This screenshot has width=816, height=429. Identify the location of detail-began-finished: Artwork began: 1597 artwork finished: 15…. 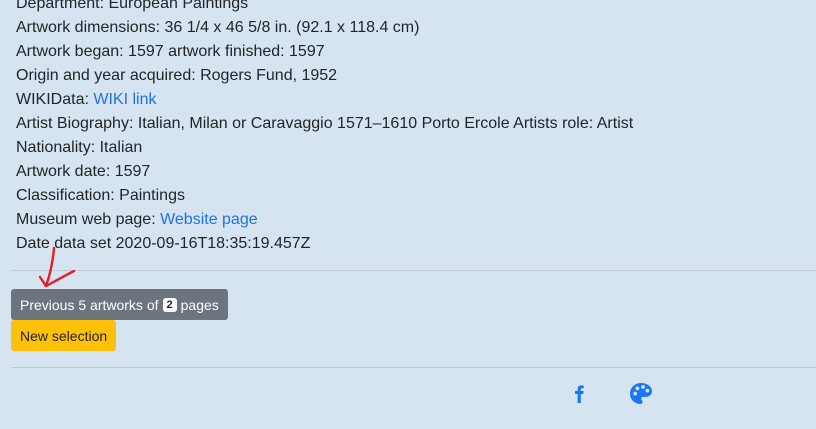
(170, 51).